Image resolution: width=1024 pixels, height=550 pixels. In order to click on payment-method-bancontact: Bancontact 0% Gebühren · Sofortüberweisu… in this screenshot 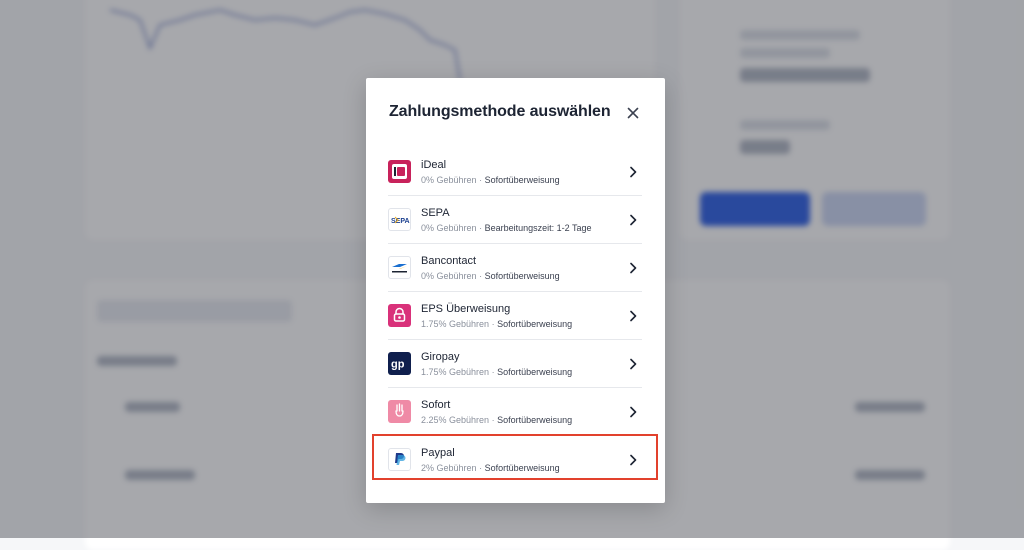, I will do `click(515, 268)`.